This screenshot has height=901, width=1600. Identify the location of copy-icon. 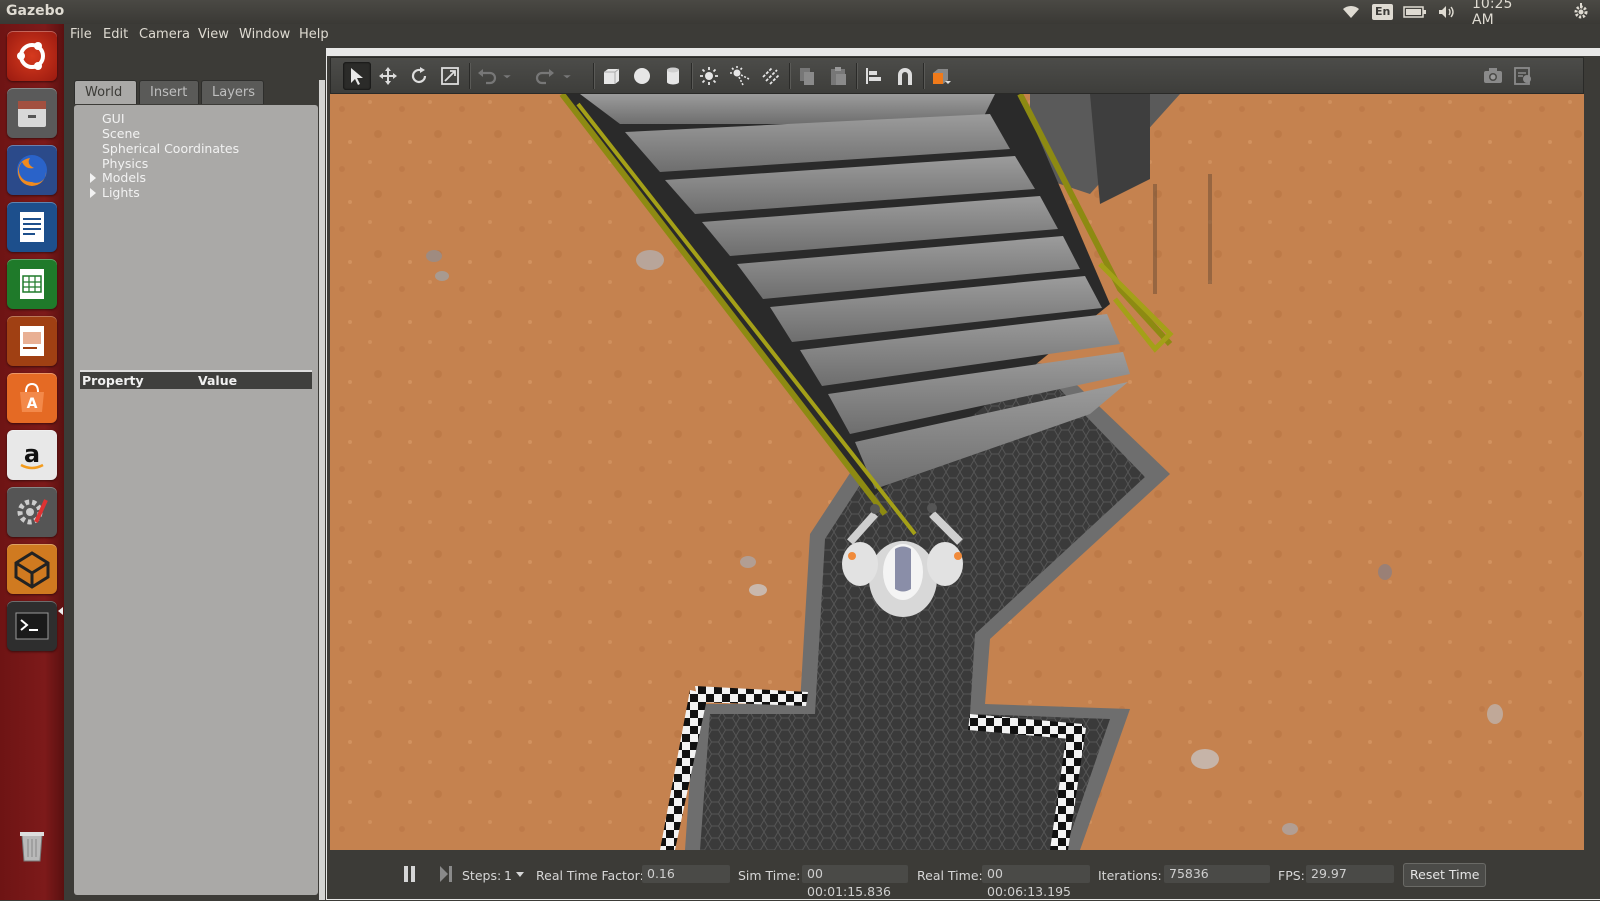
(807, 76).